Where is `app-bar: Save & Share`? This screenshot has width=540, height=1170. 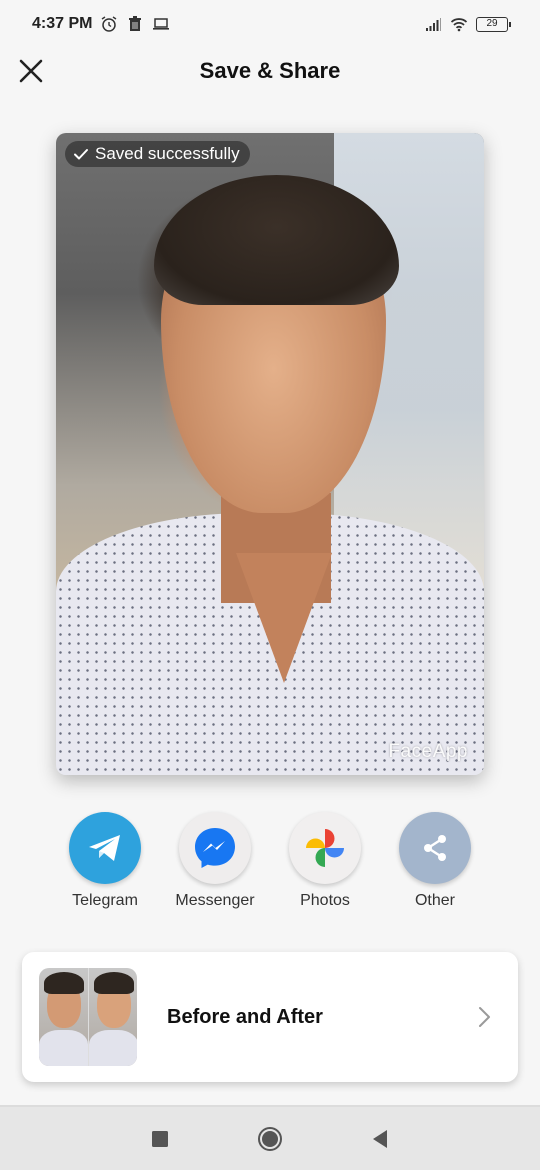
app-bar: Save & Share is located at coordinates (270, 71).